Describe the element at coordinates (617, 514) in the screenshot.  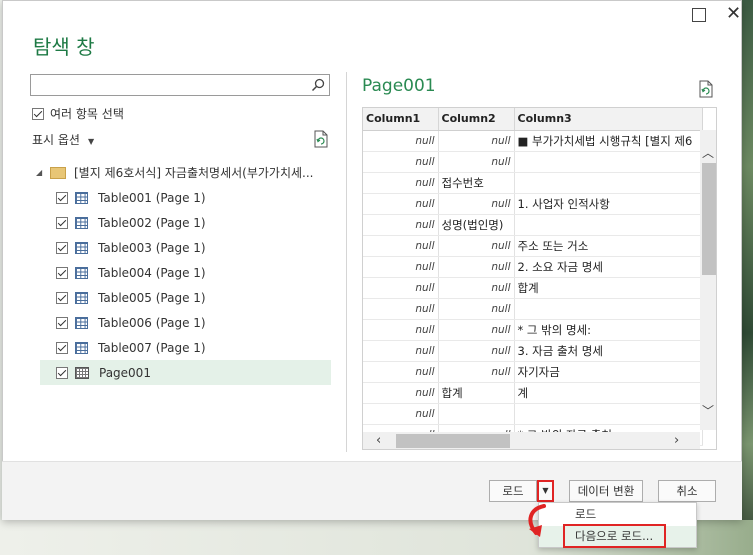
I see `menu-item-load: 로드` at that location.